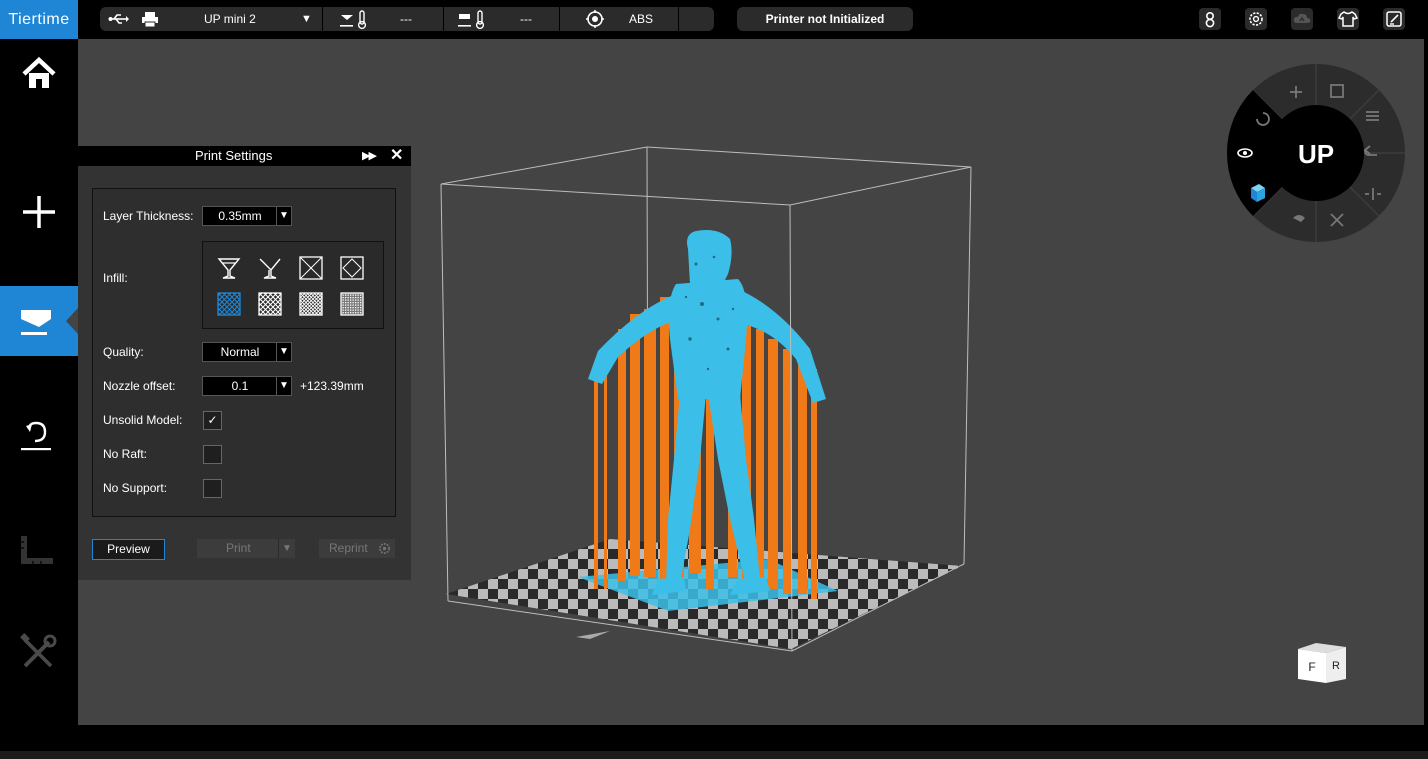 Image resolution: width=1428 pixels, height=759 pixels. What do you see at coordinates (1336, 666) in the screenshot?
I see `view-cube-right: R` at bounding box center [1336, 666].